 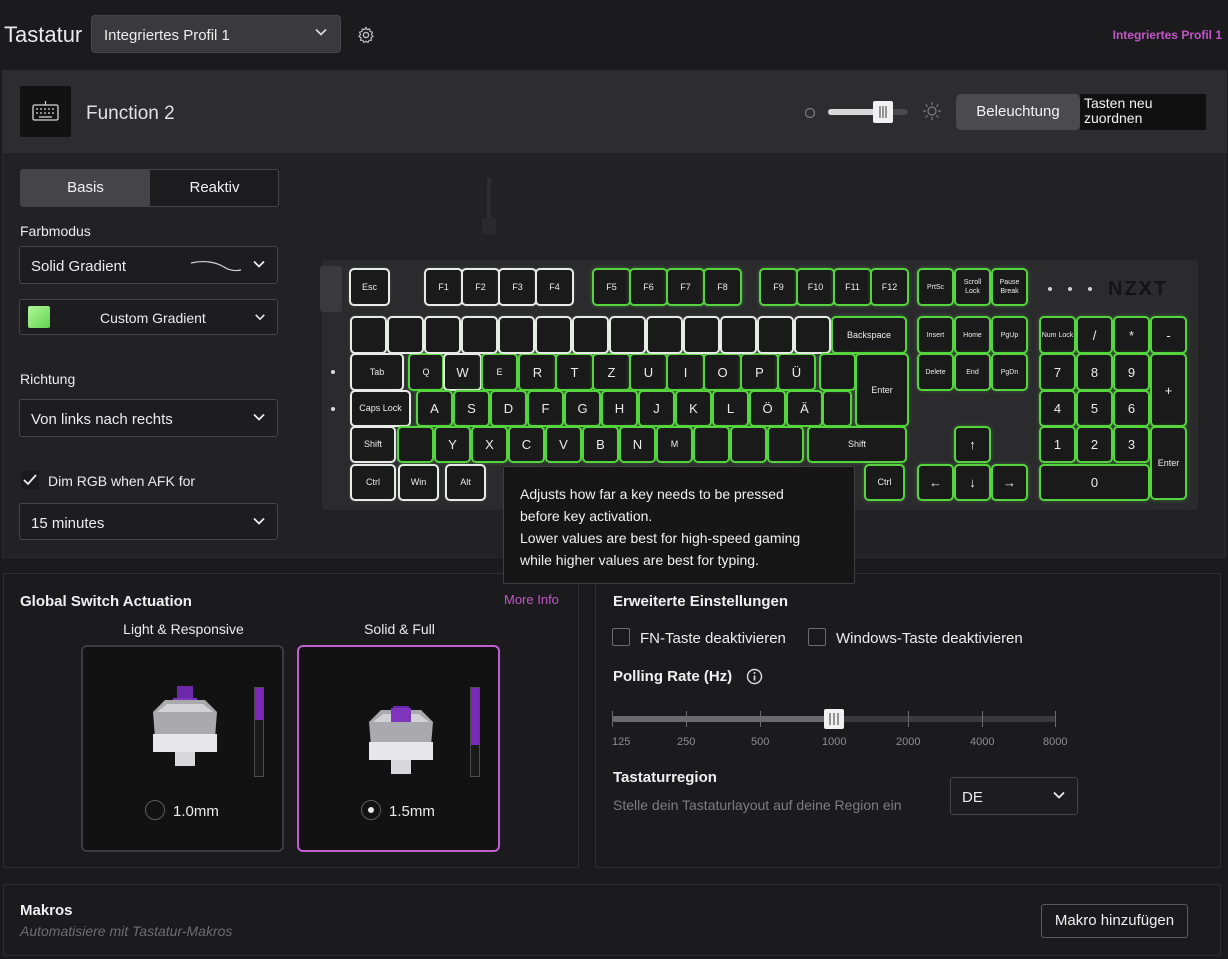 What do you see at coordinates (1131, 408) in the screenshot?
I see `keyboard-key: 6` at bounding box center [1131, 408].